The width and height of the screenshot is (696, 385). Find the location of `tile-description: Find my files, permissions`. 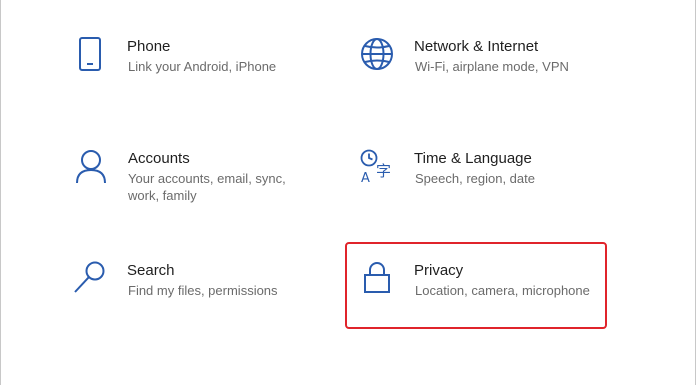

tile-description: Find my files, permissions is located at coordinates (203, 290).